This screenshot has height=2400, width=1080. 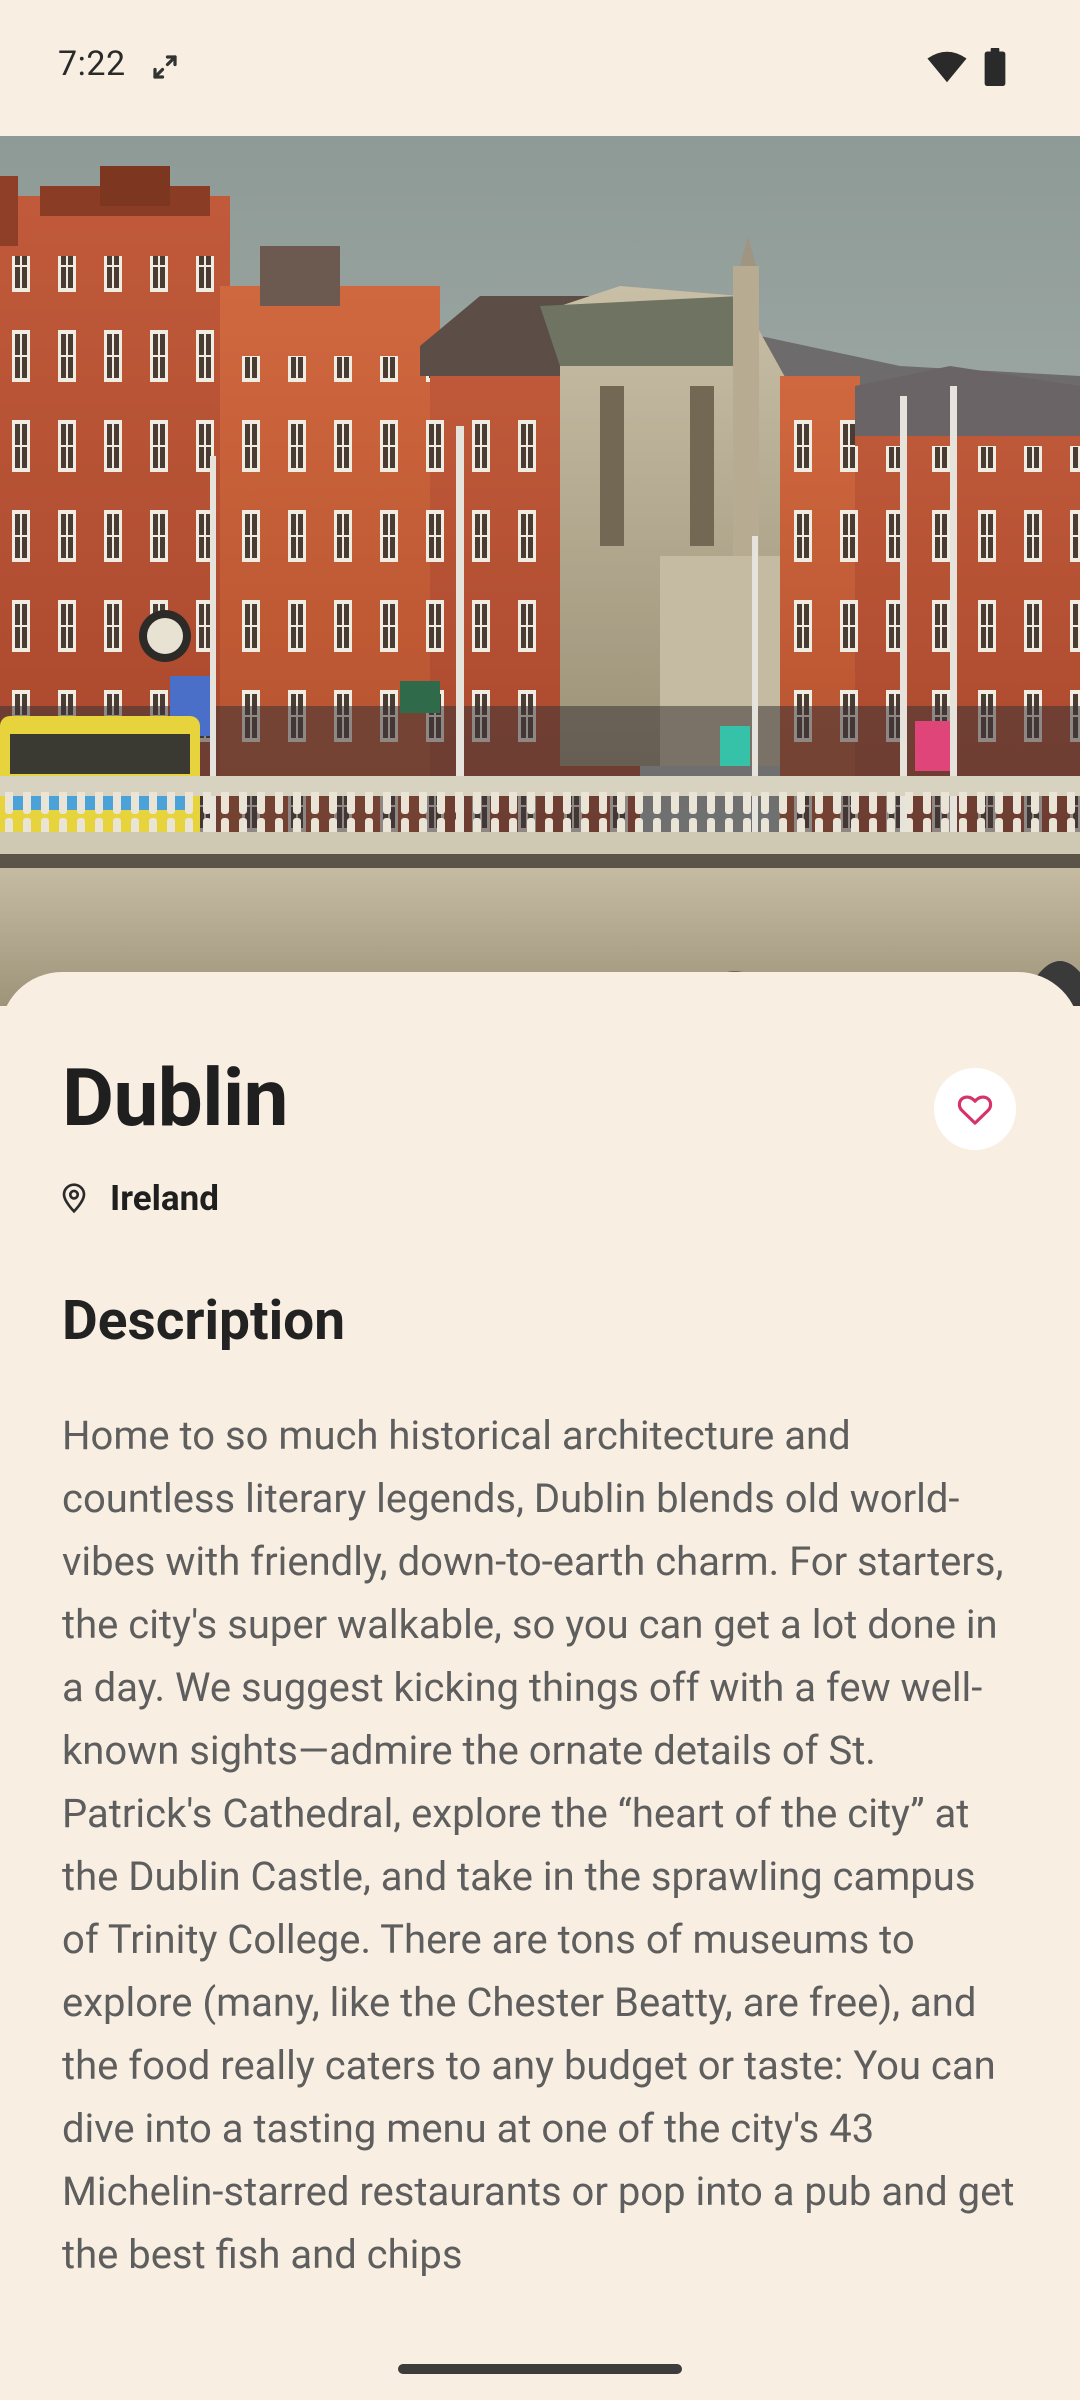 What do you see at coordinates (995, 67) in the screenshot?
I see `battery-icon` at bounding box center [995, 67].